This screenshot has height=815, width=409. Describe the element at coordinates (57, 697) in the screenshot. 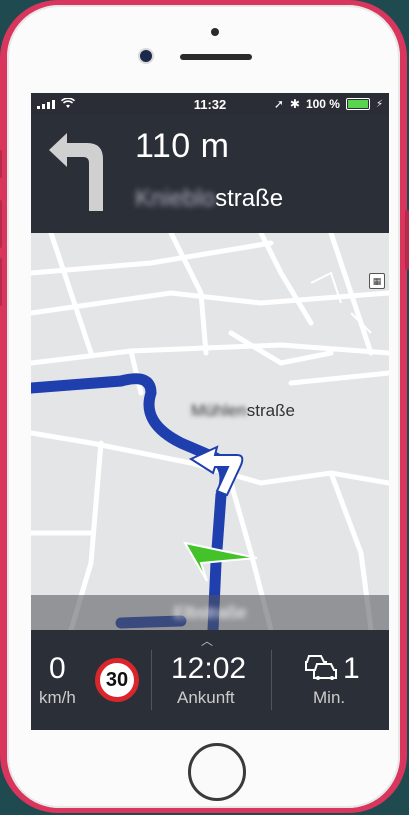

I see `speed-unit: km/h` at that location.